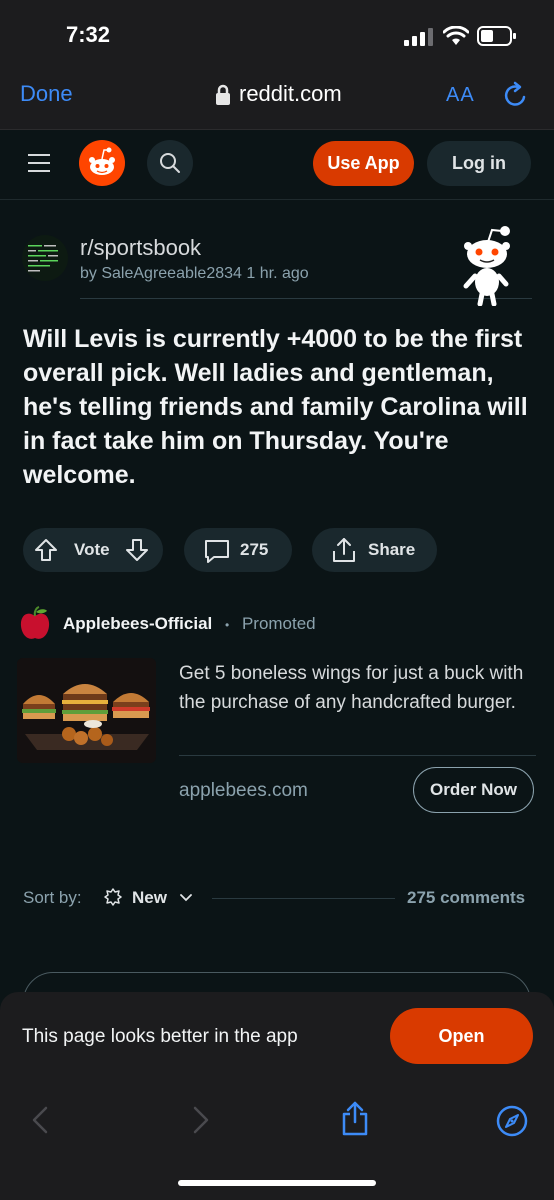  I want to click on comments-count-label: 275 comments, so click(466, 897).